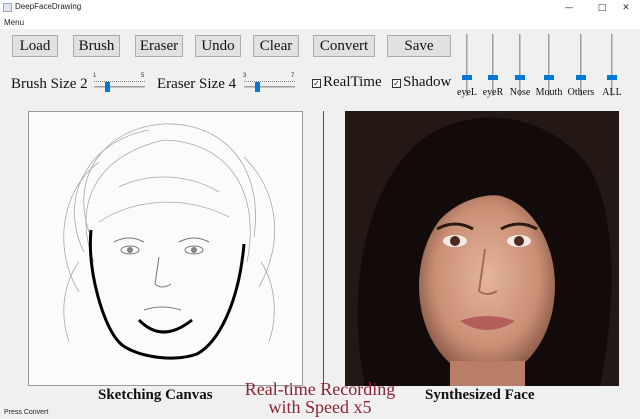  Describe the element at coordinates (269, 82) in the screenshot. I see `eraser-tick-marks` at that location.